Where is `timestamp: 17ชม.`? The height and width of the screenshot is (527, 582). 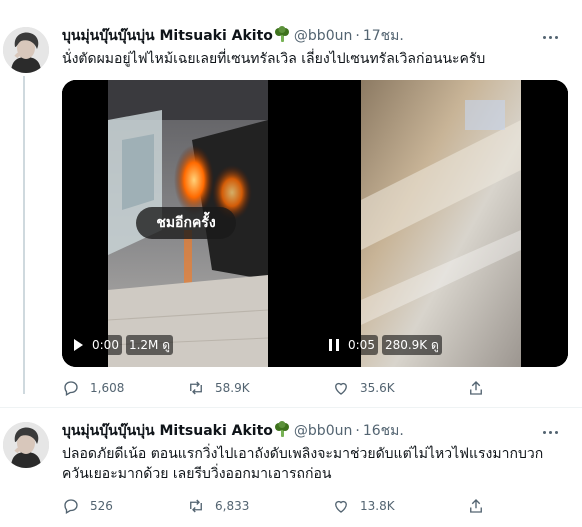 timestamp: 17ชม. is located at coordinates (383, 36).